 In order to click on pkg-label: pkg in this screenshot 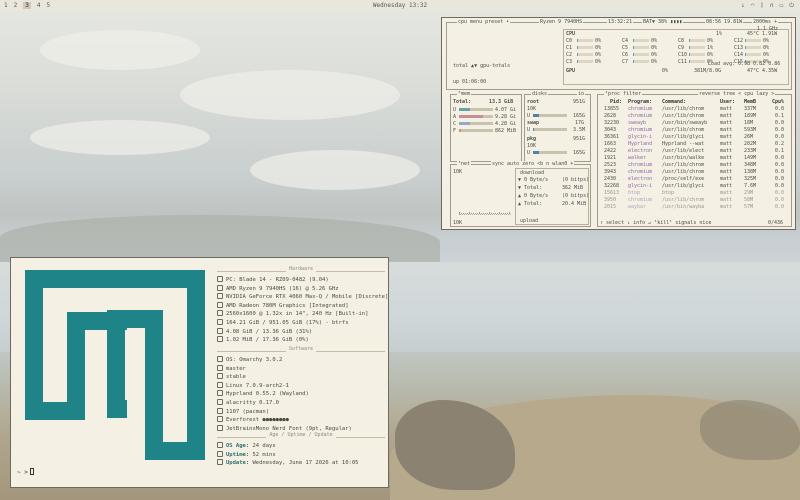, I will do `click(532, 139)`.